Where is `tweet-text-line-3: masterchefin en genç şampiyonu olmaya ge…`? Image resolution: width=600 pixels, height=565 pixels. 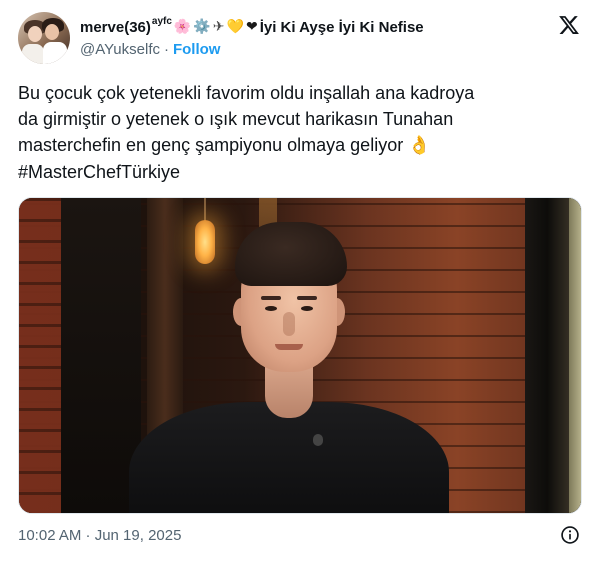
tweet-text-line-3: masterchefin en genç şampiyonu olmaya ge… is located at coordinates (300, 145).